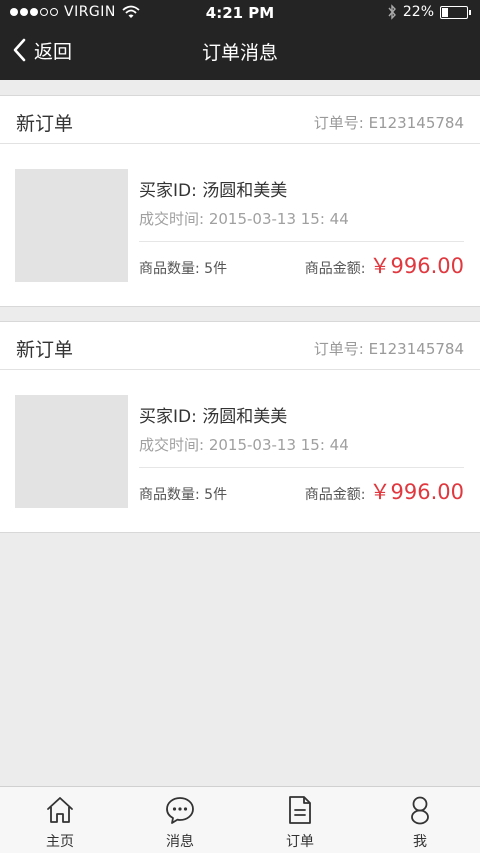 The width and height of the screenshot is (480, 853). What do you see at coordinates (300, 842) in the screenshot?
I see `tab-label: 订单` at bounding box center [300, 842].